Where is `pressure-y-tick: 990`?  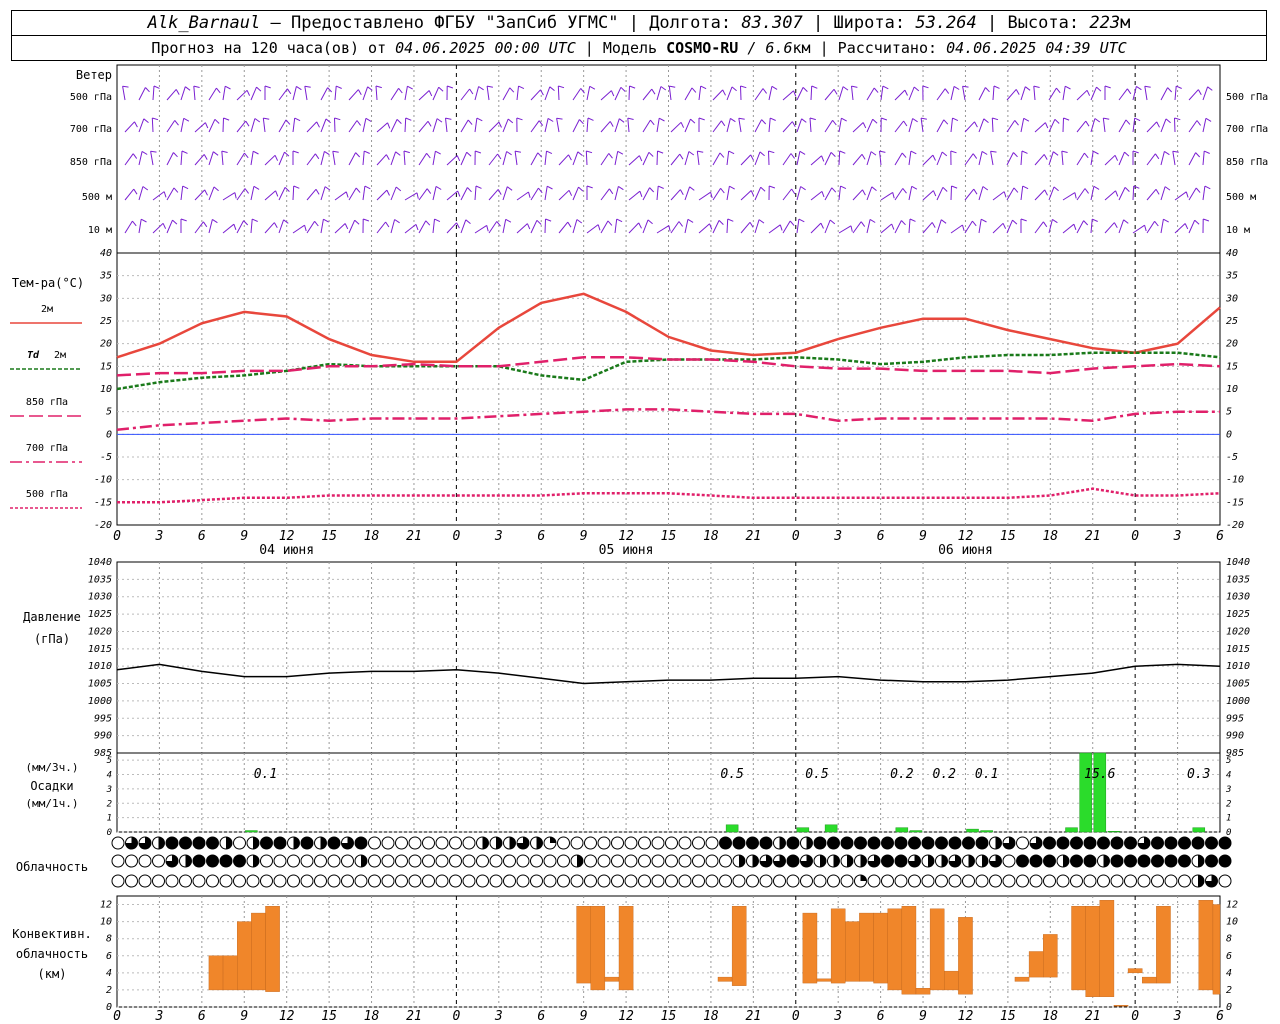 pressure-y-tick: 990 is located at coordinates (103, 736).